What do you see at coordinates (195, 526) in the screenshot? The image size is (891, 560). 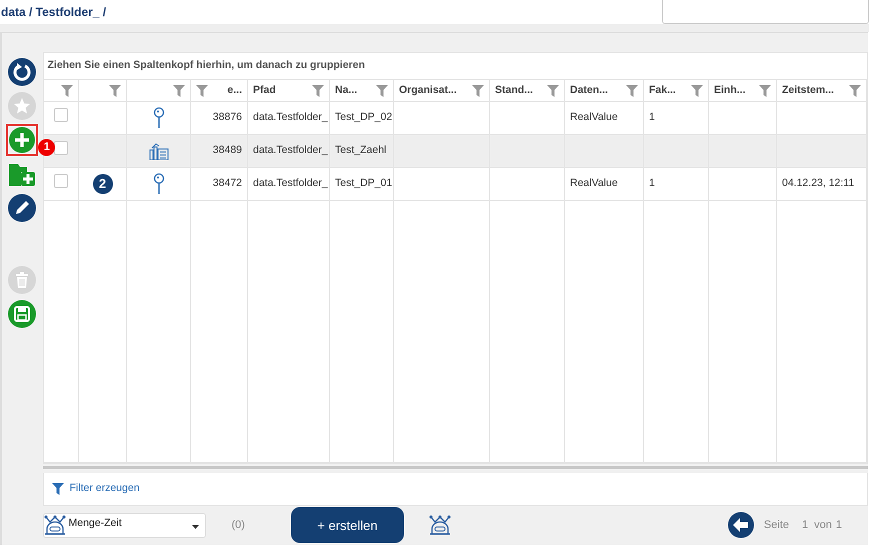 I see `caret-icon` at bounding box center [195, 526].